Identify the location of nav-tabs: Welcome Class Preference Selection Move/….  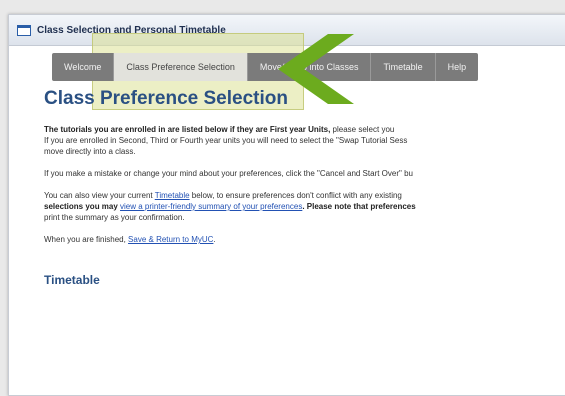
(265, 67).